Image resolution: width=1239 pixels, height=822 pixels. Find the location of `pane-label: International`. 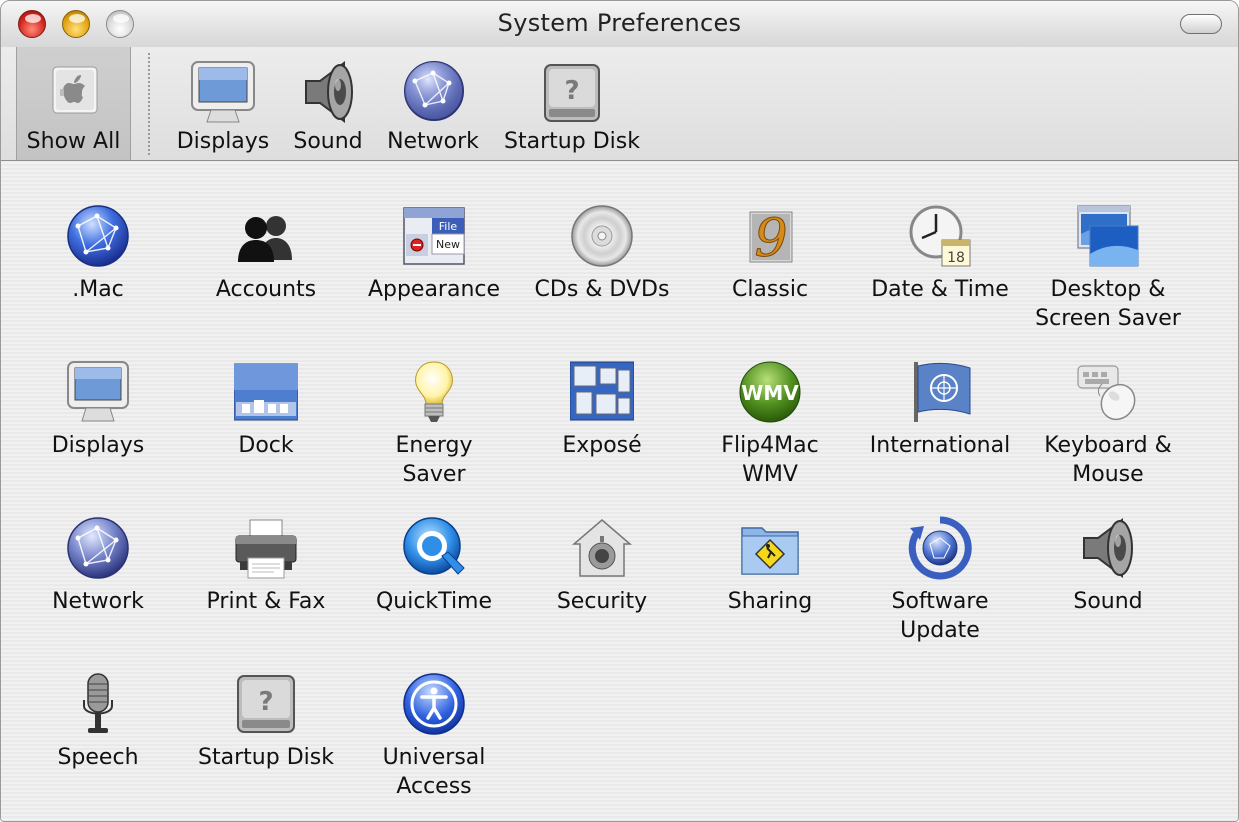

pane-label: International is located at coordinates (940, 445).